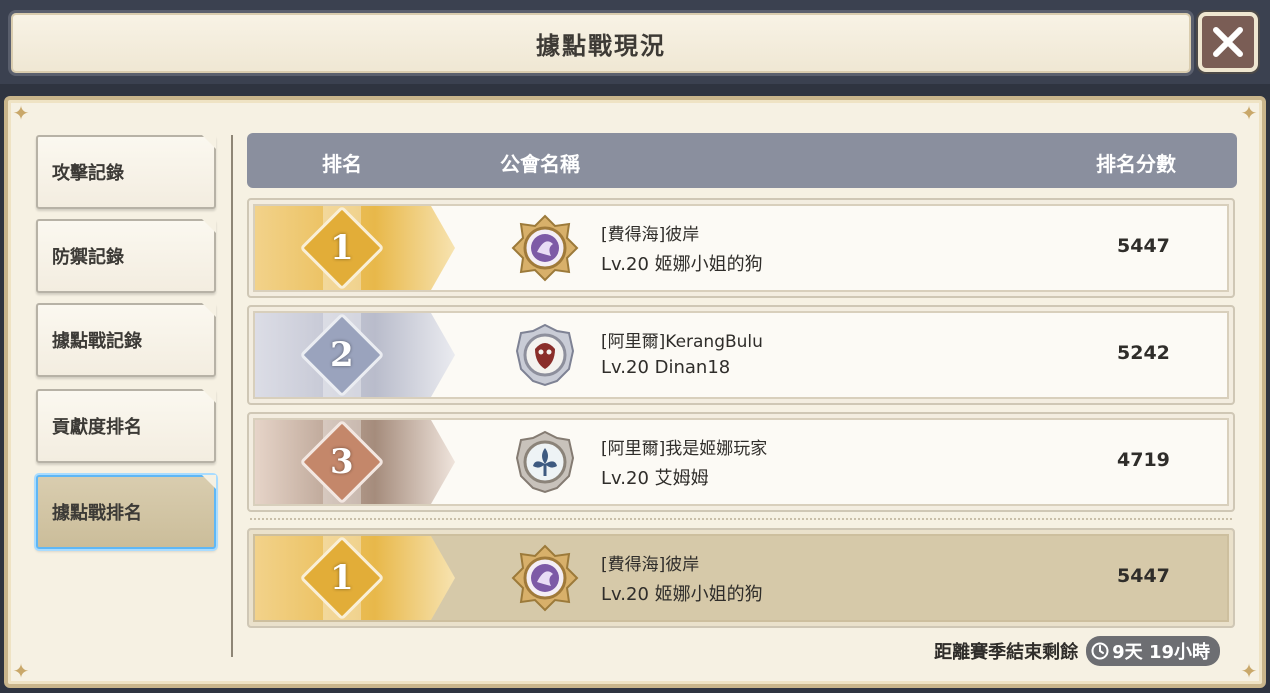  I want to click on sidebar-divider, so click(232, 396).